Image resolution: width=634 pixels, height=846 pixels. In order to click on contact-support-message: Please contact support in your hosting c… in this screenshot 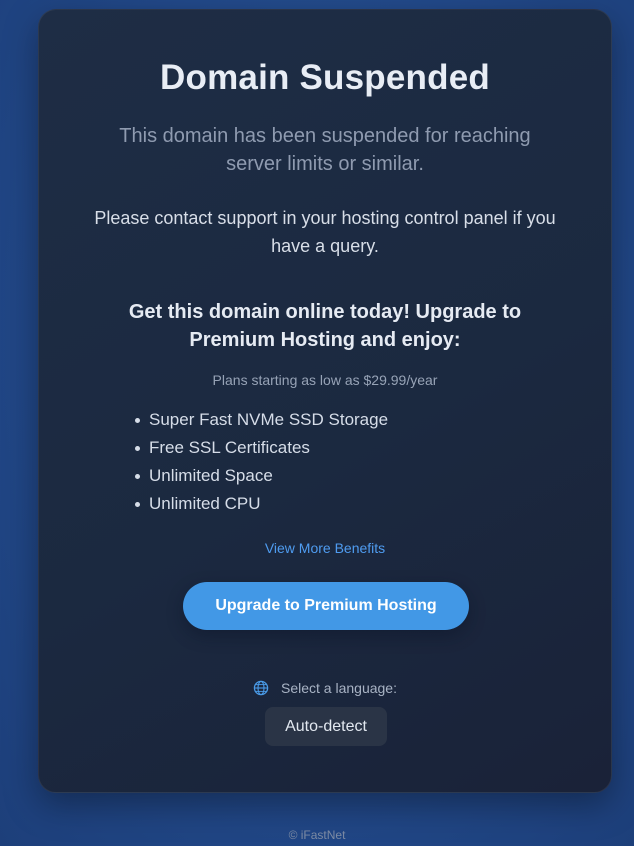, I will do `click(325, 232)`.